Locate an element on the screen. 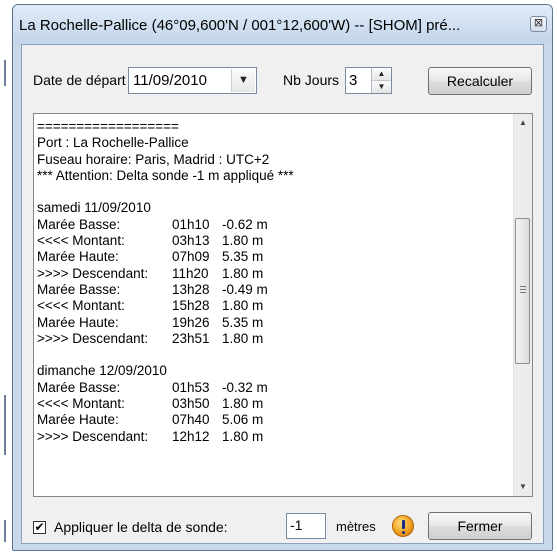 The image size is (557, 555). close-window-button: ⊠ is located at coordinates (538, 24).